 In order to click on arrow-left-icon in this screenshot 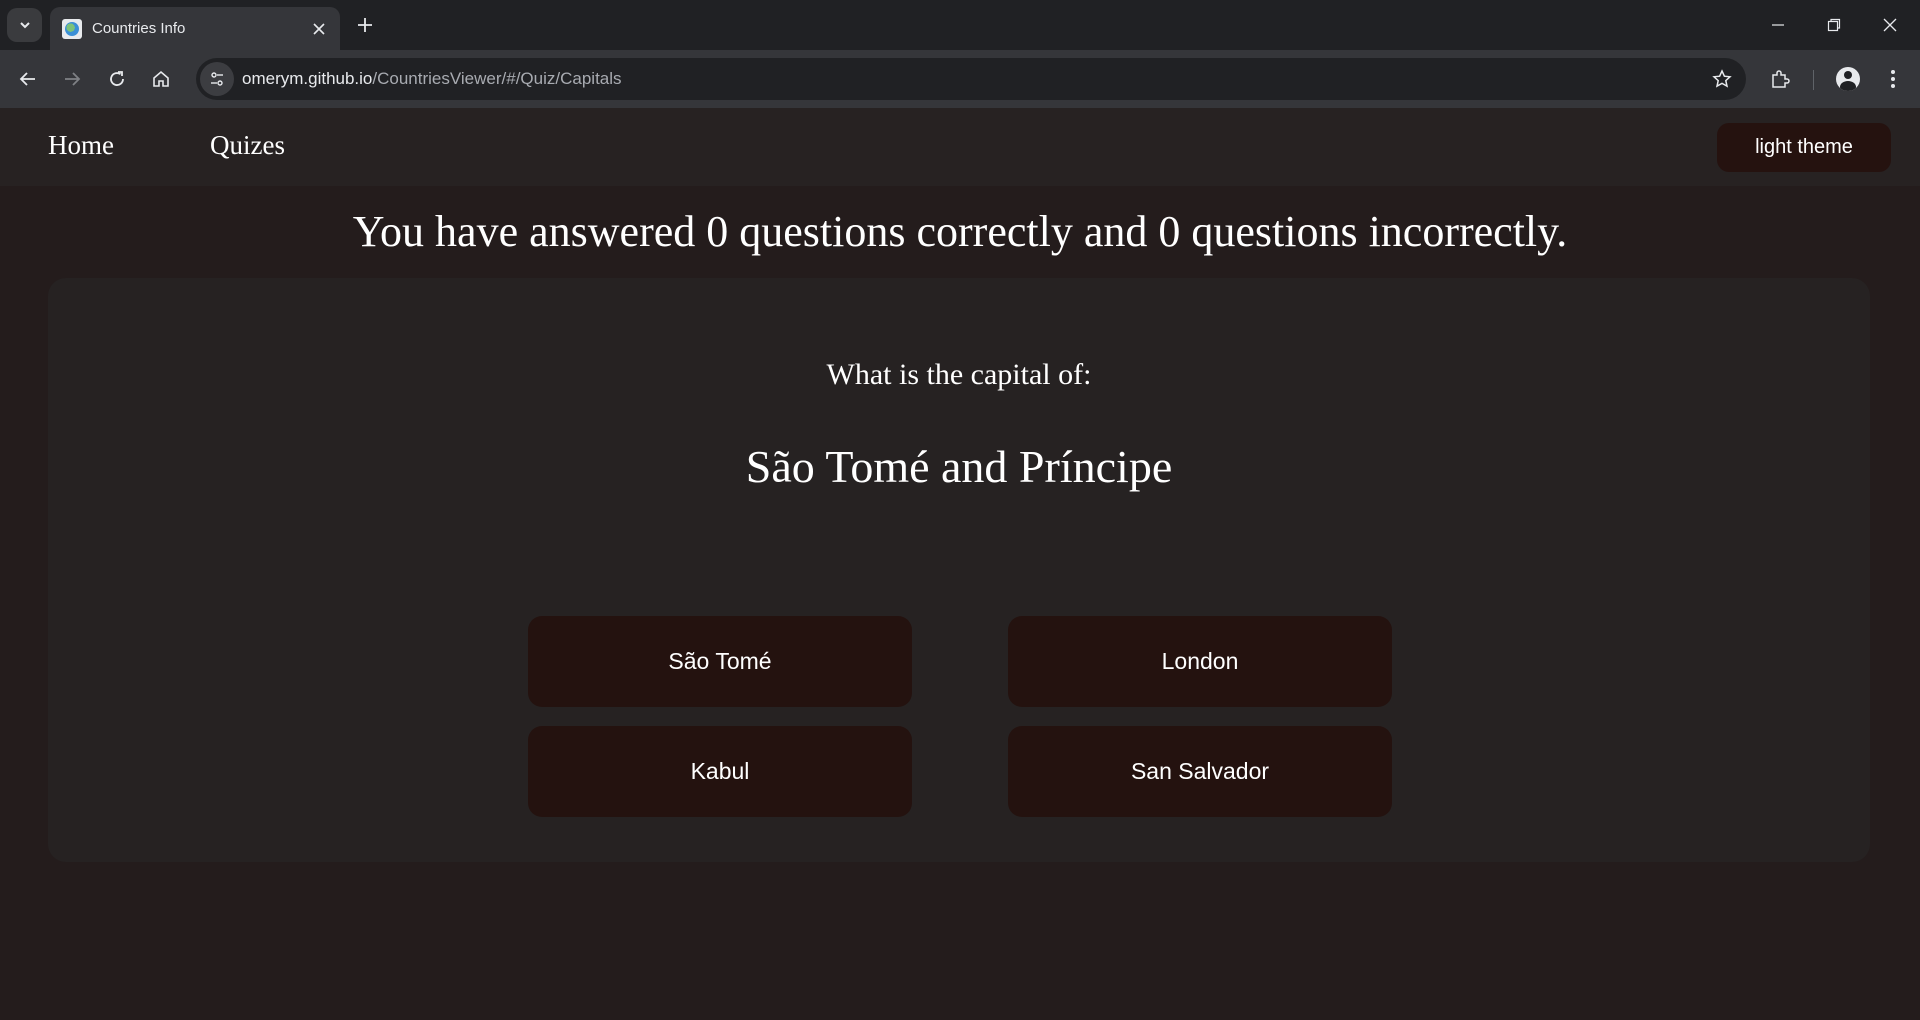, I will do `click(27, 79)`.